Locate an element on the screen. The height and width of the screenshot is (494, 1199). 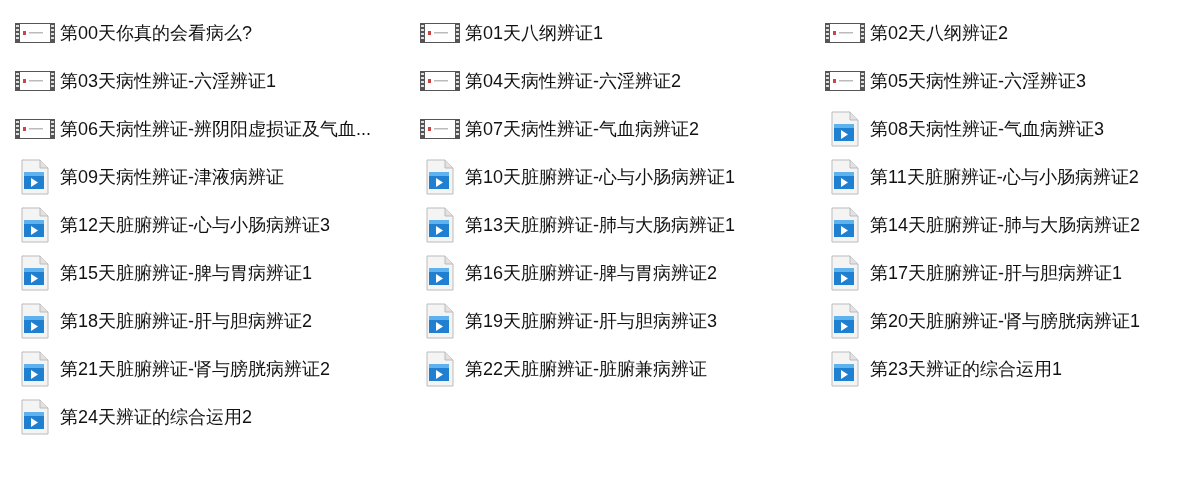
file-name: 第20天脏腑辨证-肾与膀胱病辨证1 is located at coordinates (1005, 321).